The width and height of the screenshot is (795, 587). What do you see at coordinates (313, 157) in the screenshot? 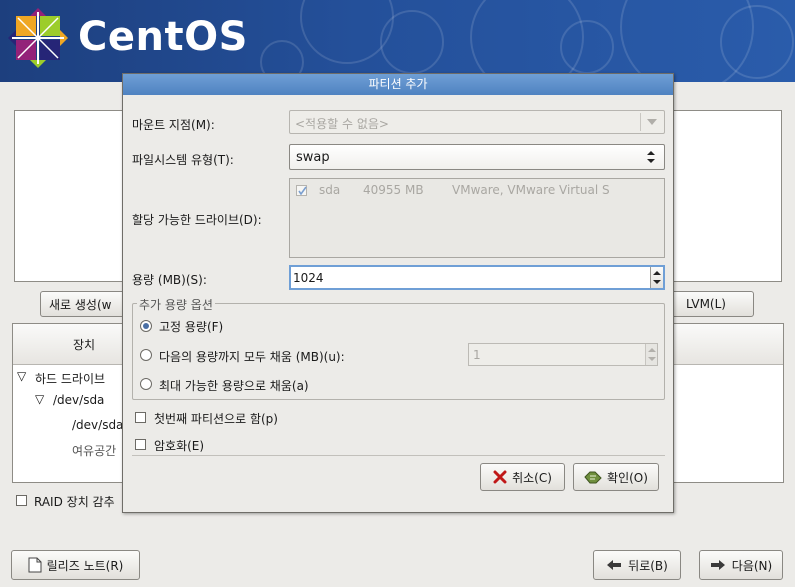
I see `filesystem-value: swap` at bounding box center [313, 157].